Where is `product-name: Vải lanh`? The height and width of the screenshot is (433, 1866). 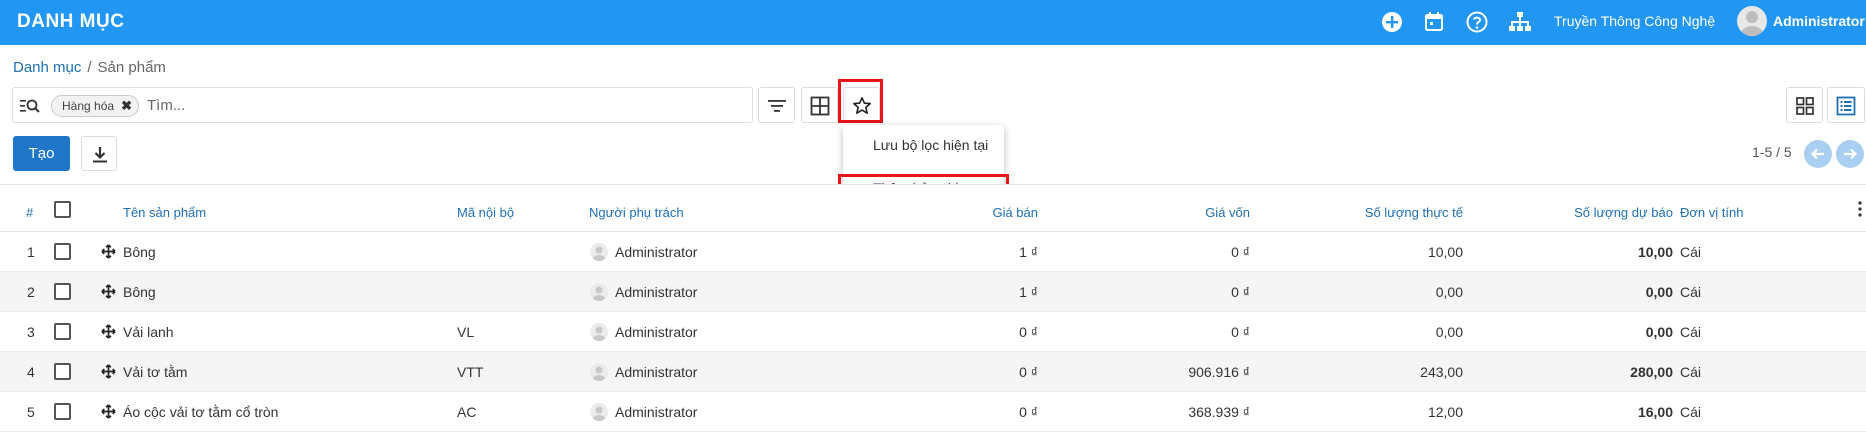
product-name: Vải lanh is located at coordinates (148, 332).